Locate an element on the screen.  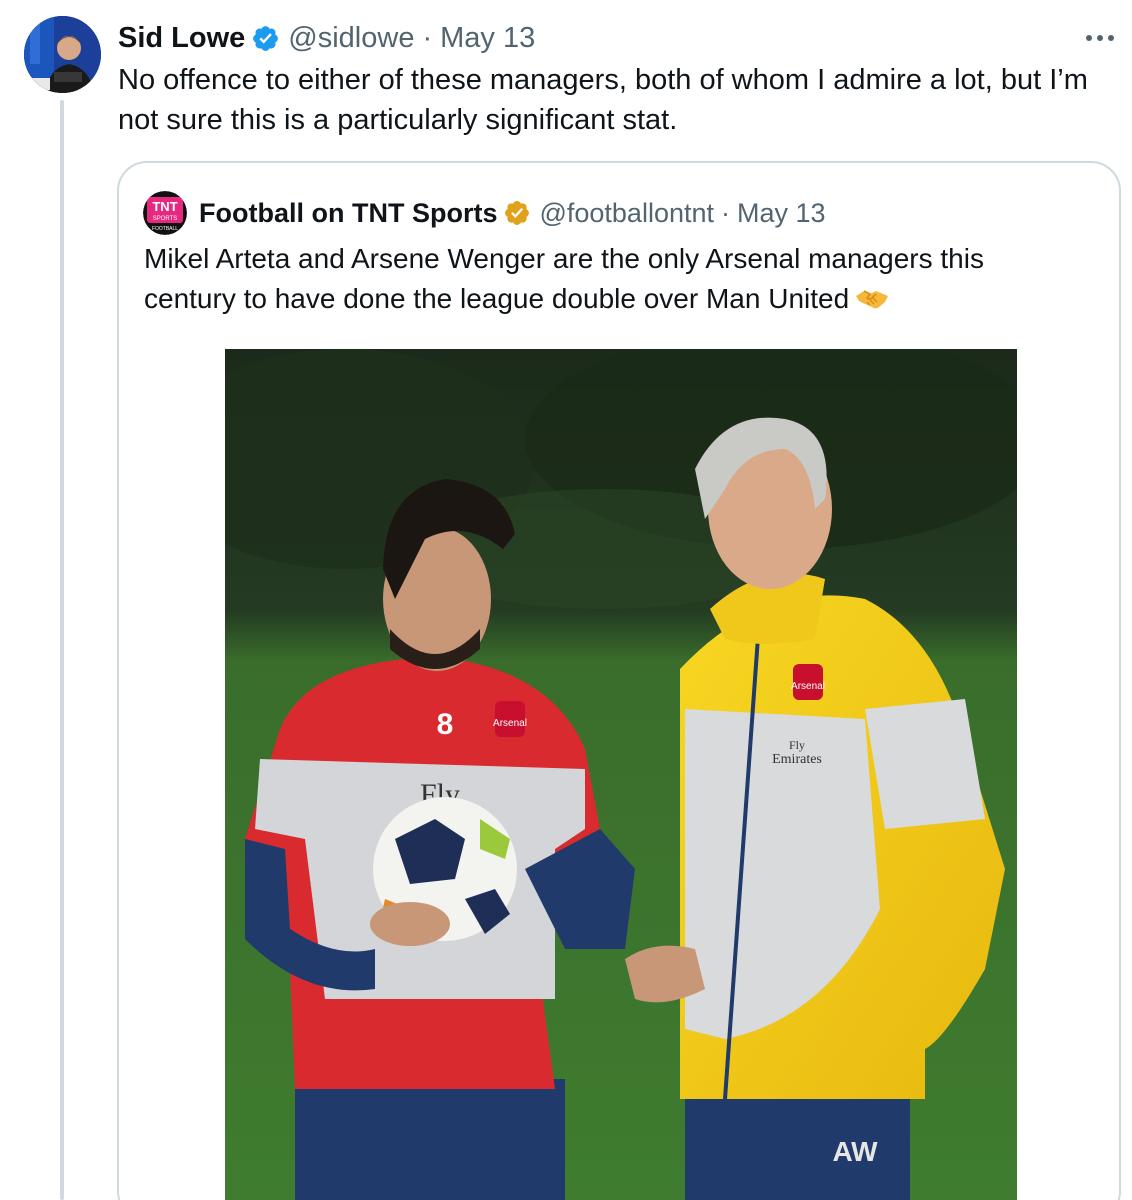
quoted-author-handle: @footballontnt is located at coordinates (626, 213).